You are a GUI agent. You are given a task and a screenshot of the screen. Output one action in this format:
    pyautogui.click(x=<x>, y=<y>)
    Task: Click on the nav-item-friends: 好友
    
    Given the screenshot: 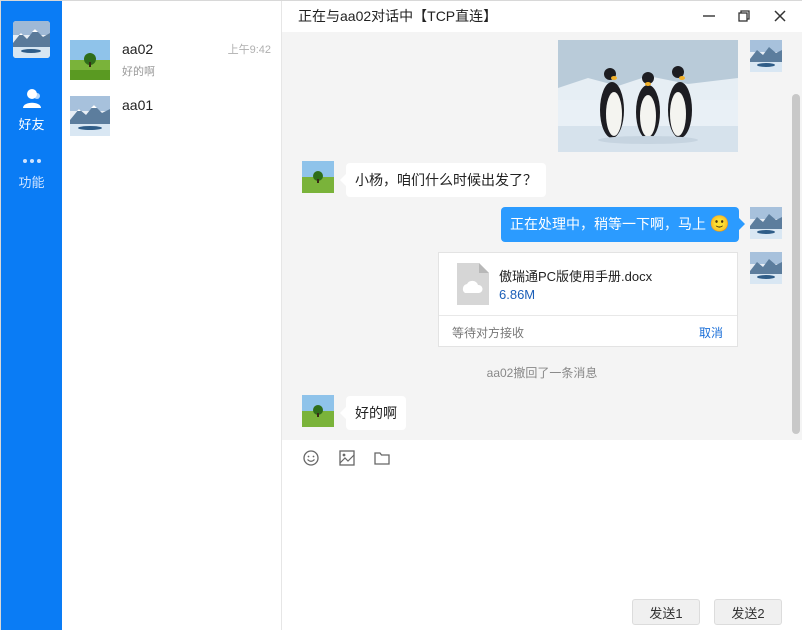 What is the action you would take?
    pyautogui.click(x=31, y=110)
    